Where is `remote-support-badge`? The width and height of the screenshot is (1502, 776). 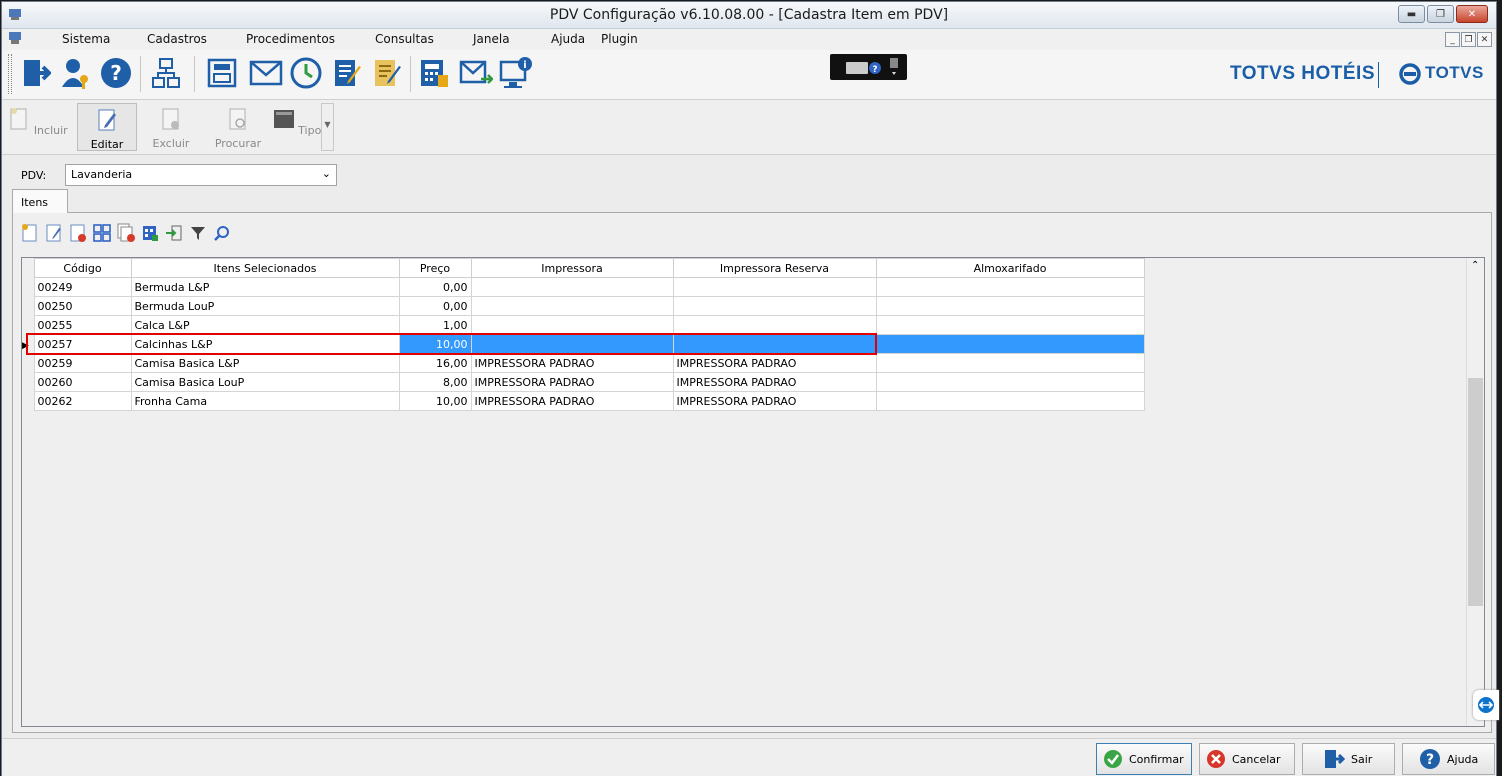 remote-support-badge is located at coordinates (1486, 705).